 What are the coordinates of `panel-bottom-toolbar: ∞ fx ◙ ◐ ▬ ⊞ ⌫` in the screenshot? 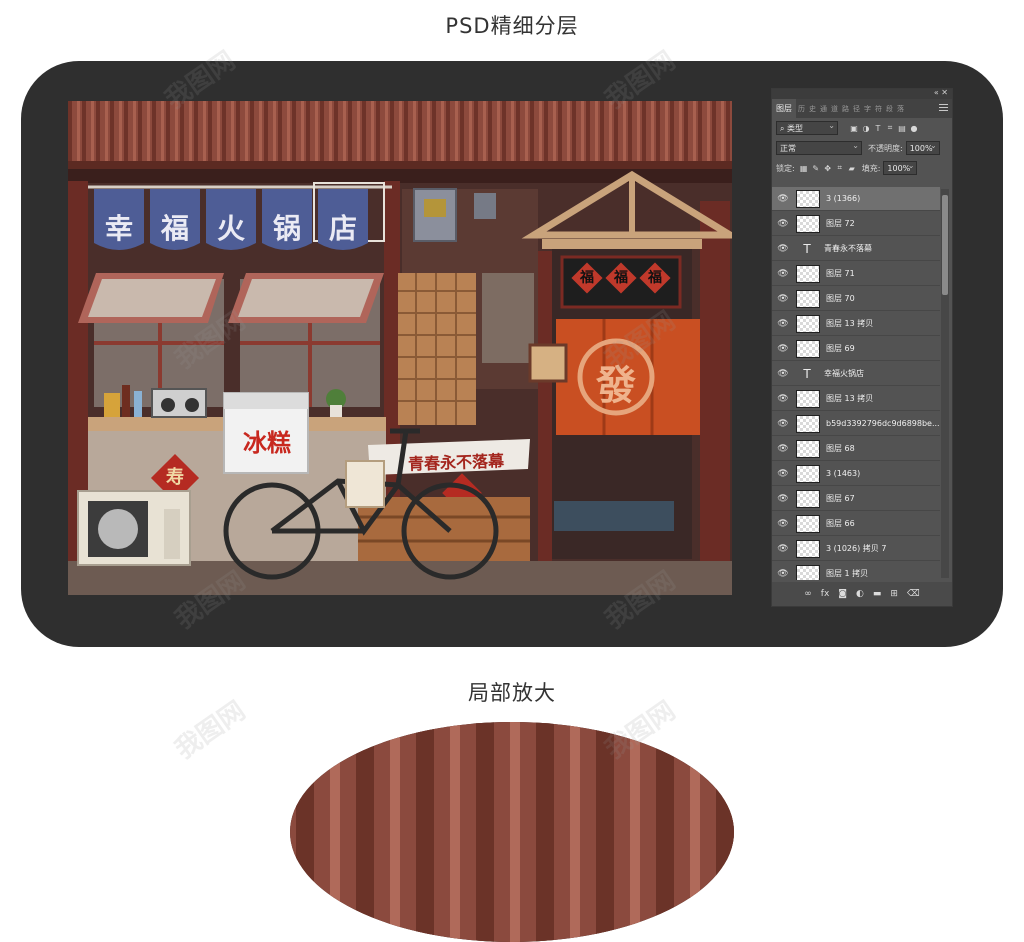 It's located at (862, 594).